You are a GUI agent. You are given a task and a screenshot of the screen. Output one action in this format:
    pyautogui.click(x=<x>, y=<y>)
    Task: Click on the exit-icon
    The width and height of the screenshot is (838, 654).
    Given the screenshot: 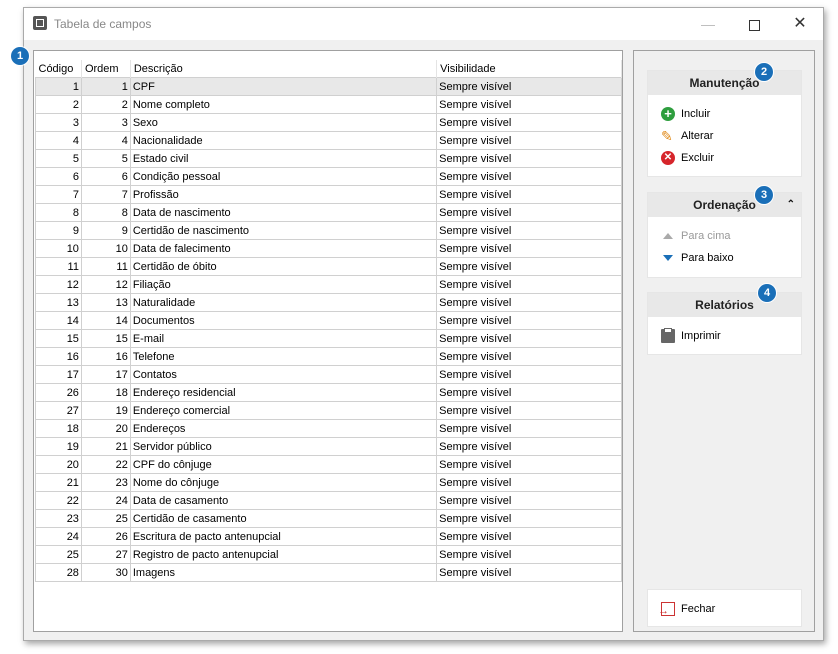 What is the action you would take?
    pyautogui.click(x=666, y=611)
    